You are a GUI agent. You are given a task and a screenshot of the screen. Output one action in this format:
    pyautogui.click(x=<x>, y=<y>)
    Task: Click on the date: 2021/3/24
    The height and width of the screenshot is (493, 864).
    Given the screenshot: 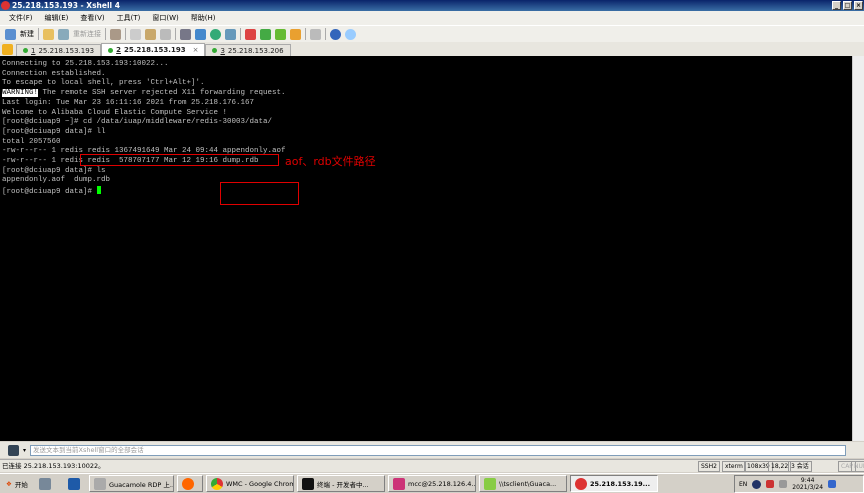 What is the action you would take?
    pyautogui.click(x=808, y=487)
    